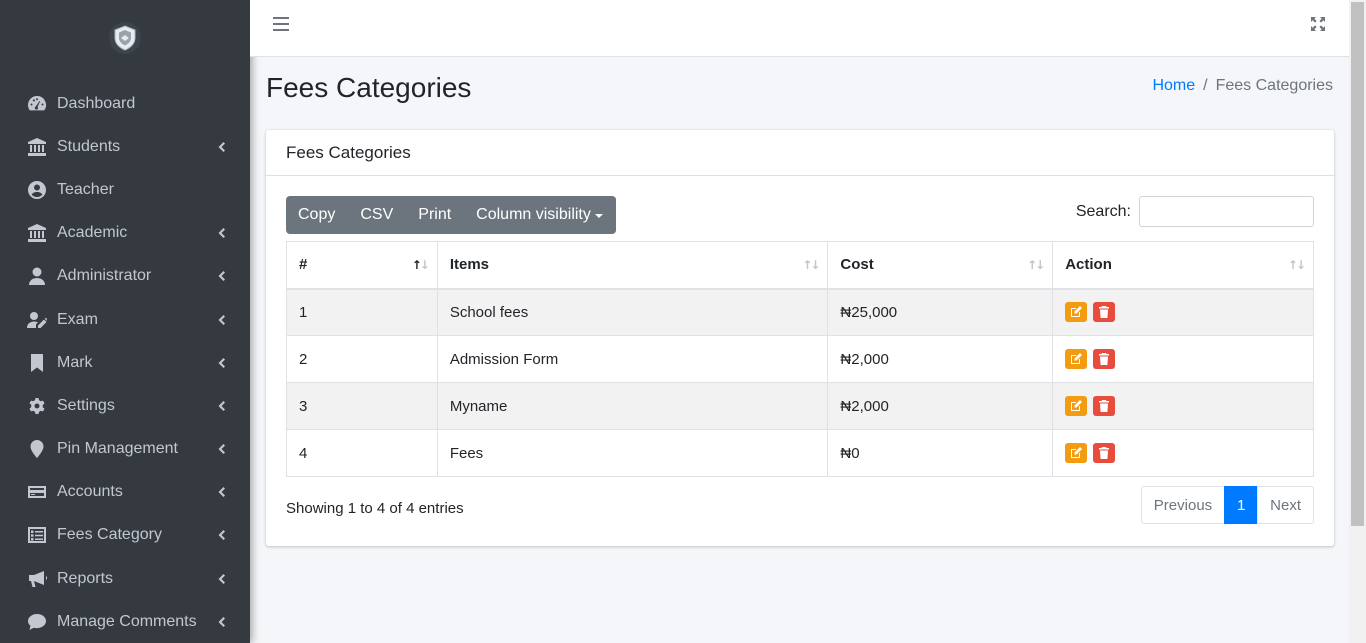  Describe the element at coordinates (37, 363) in the screenshot. I see `bookmark-icon` at that location.